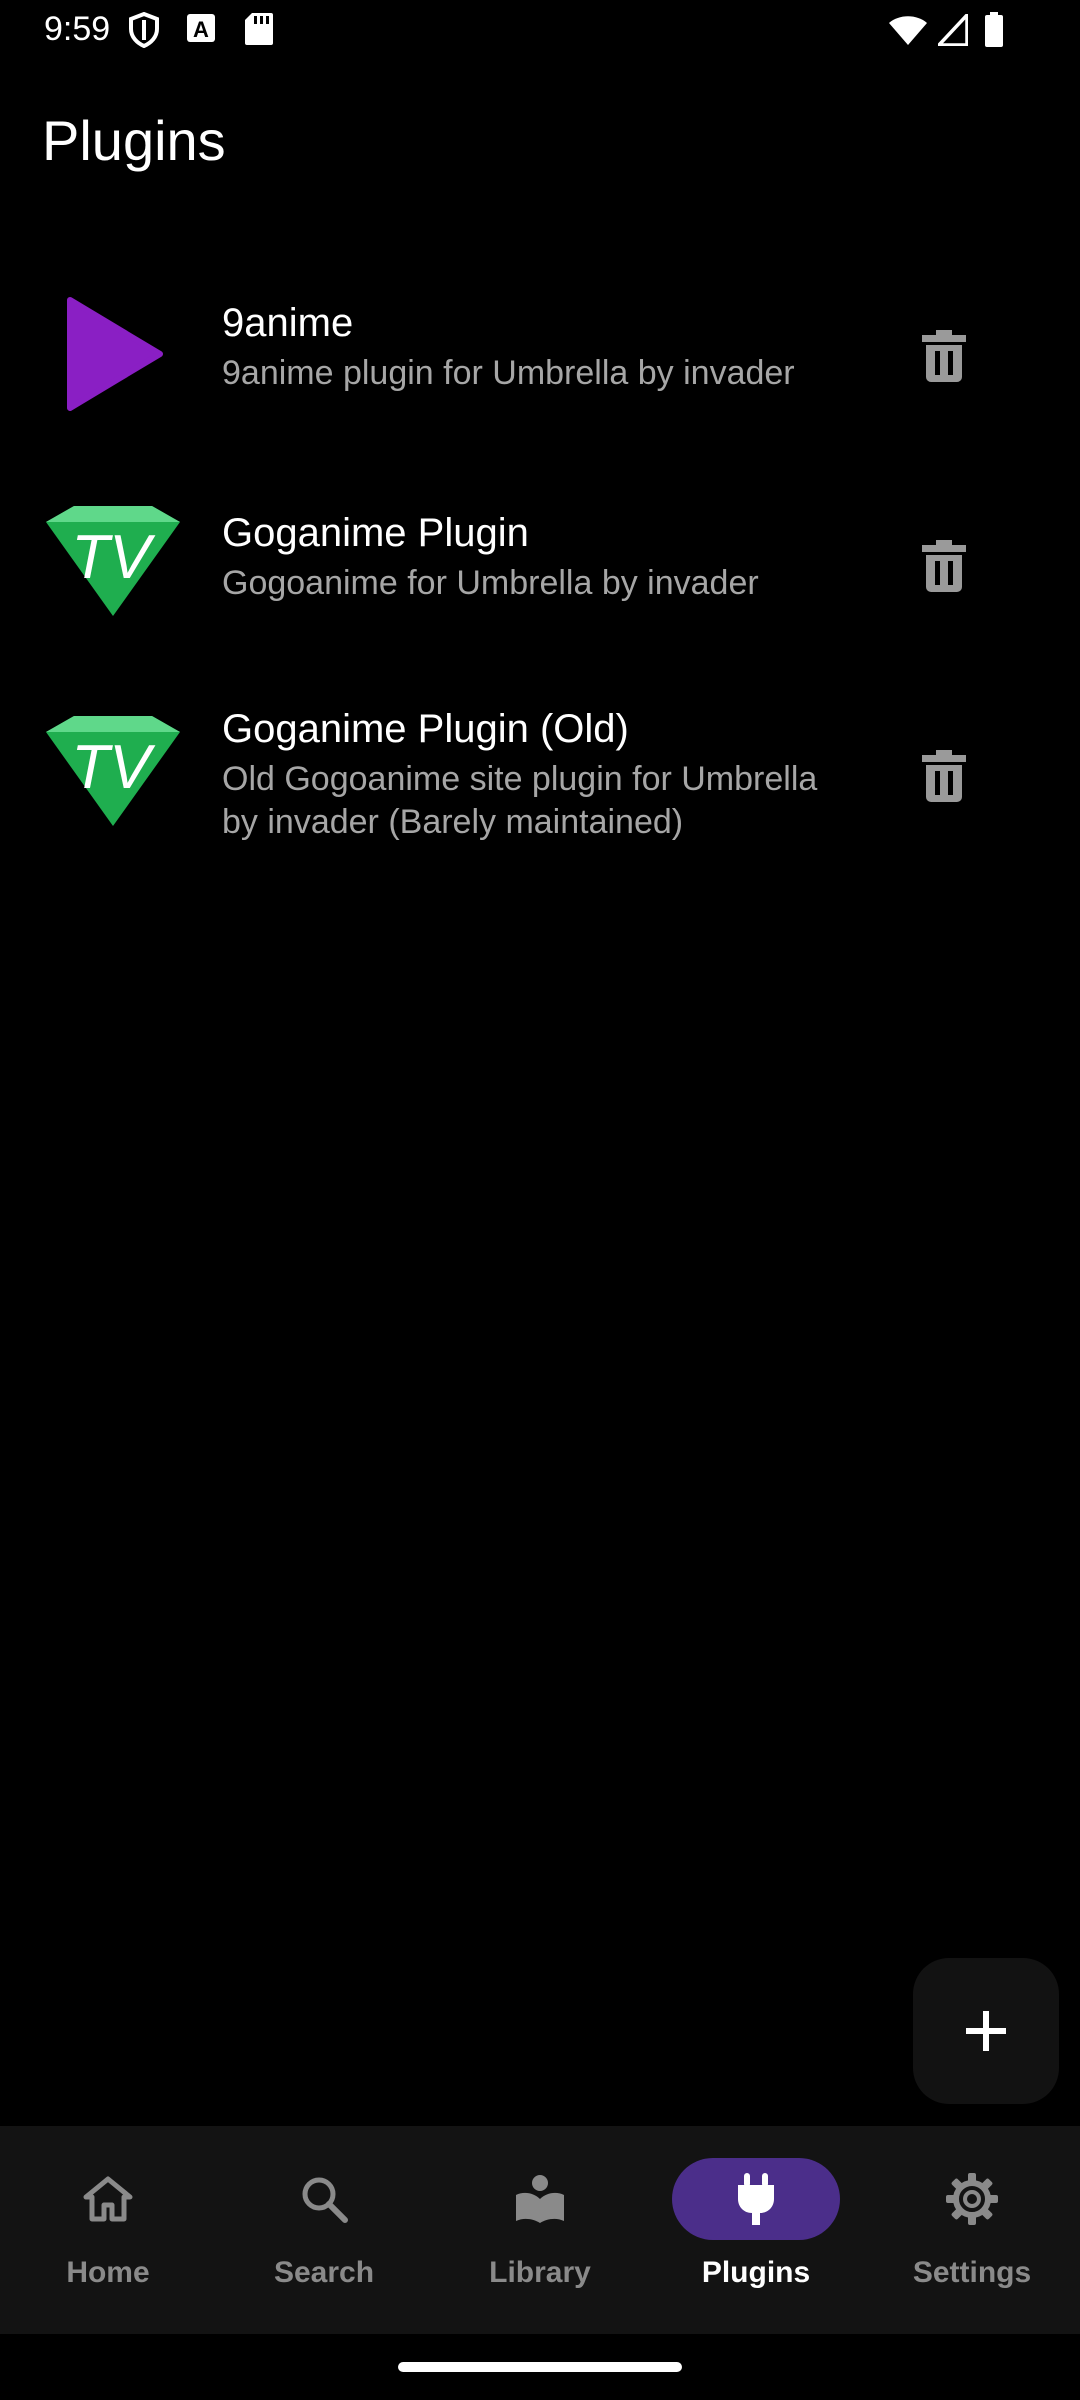  Describe the element at coordinates (108, 2230) in the screenshot. I see `nav-item-home: Home` at that location.